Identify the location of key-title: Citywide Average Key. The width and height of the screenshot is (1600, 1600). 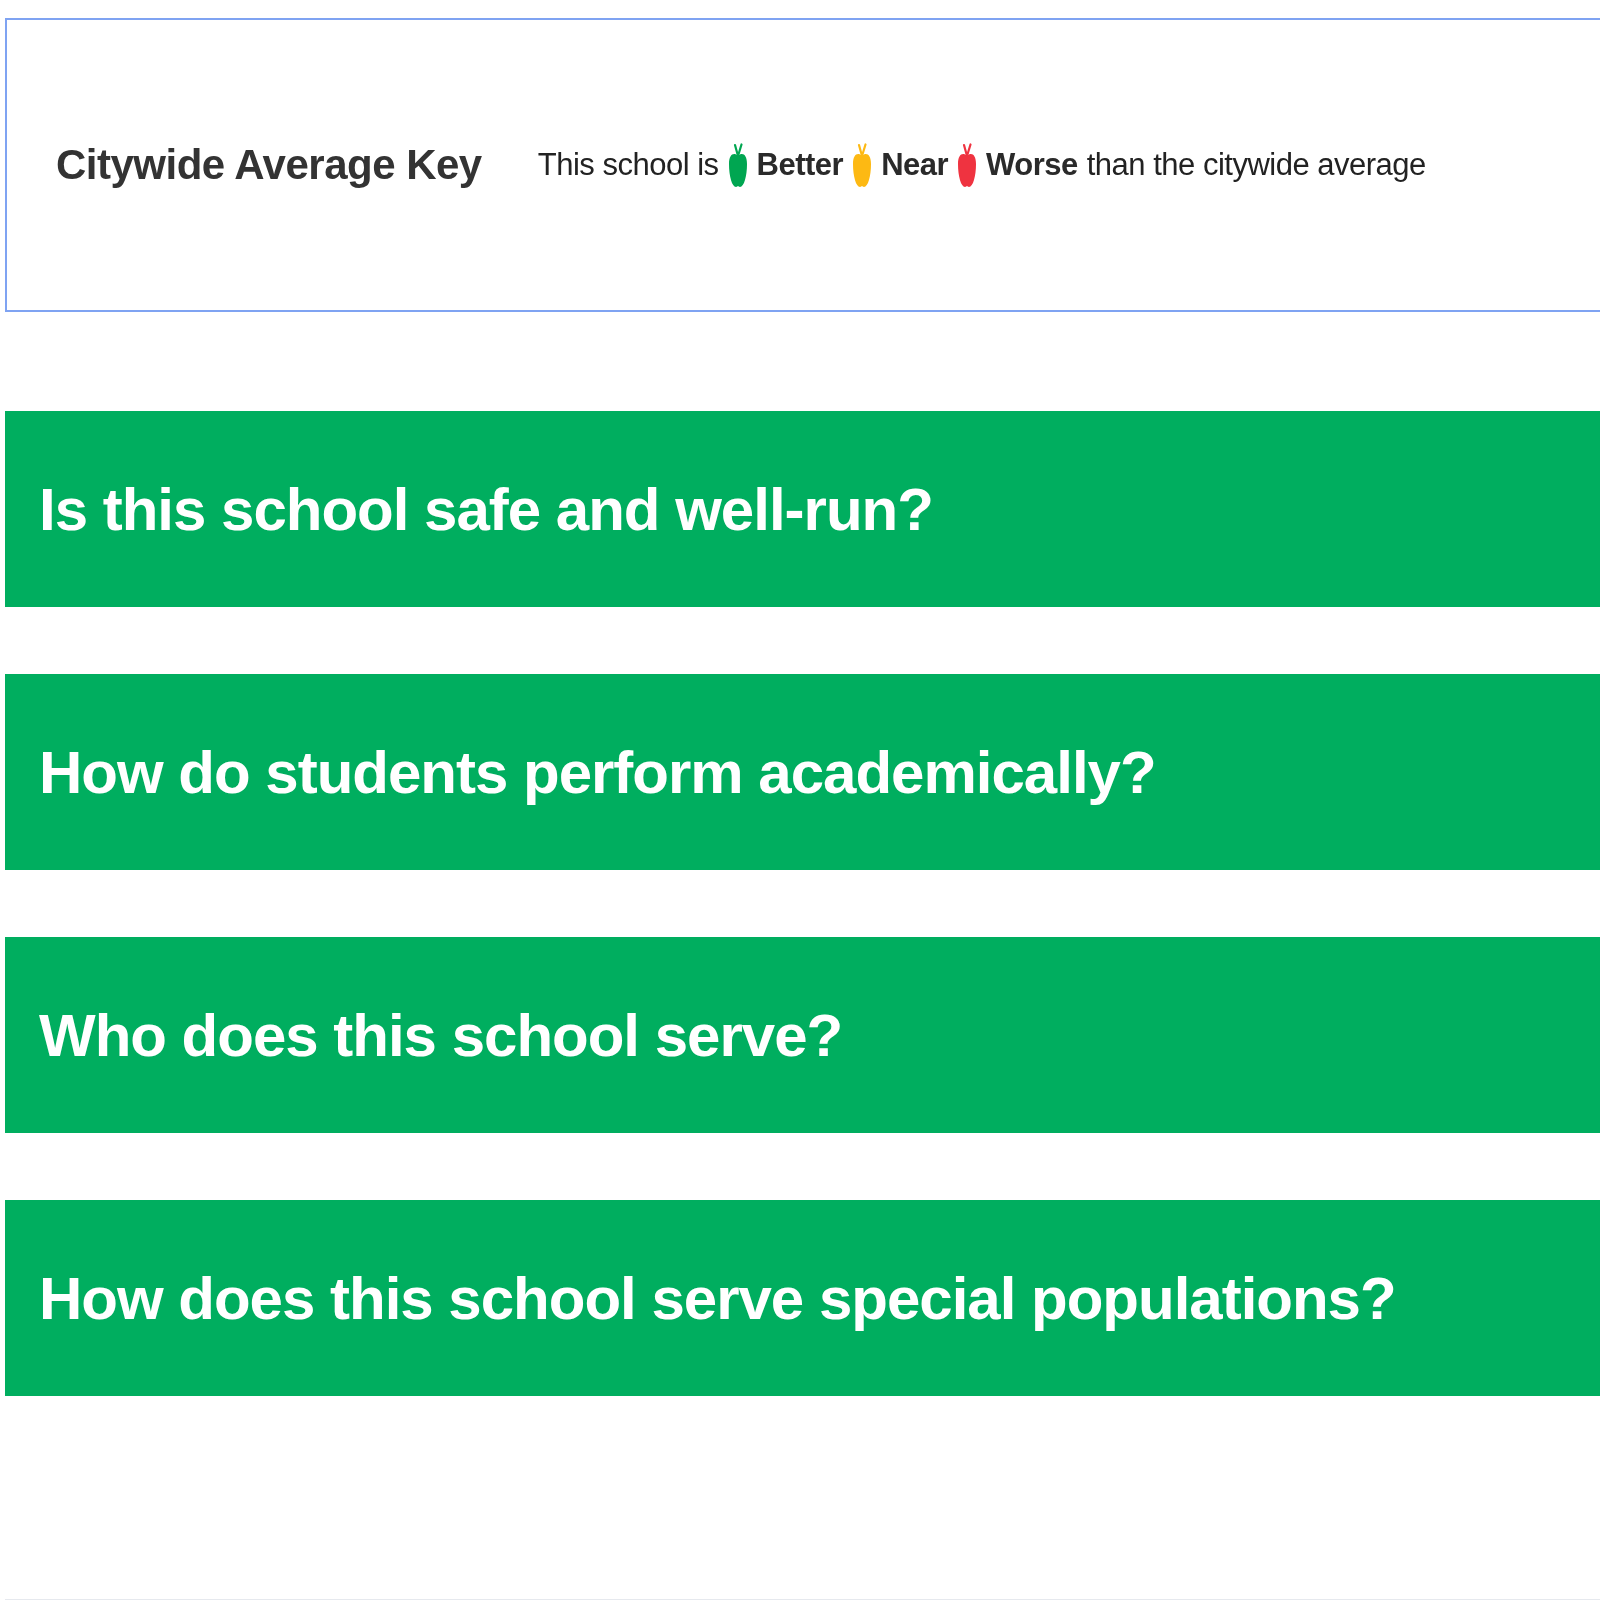
(269, 165).